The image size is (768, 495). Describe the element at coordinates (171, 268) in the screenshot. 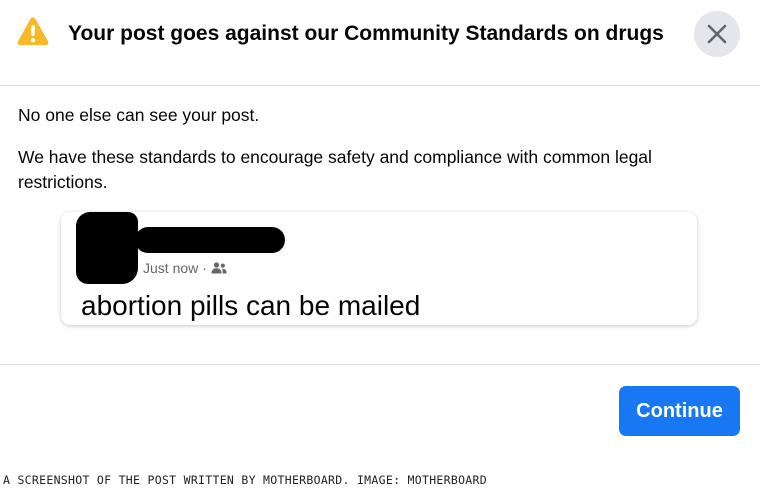

I see `post-timestamp: Just now` at that location.